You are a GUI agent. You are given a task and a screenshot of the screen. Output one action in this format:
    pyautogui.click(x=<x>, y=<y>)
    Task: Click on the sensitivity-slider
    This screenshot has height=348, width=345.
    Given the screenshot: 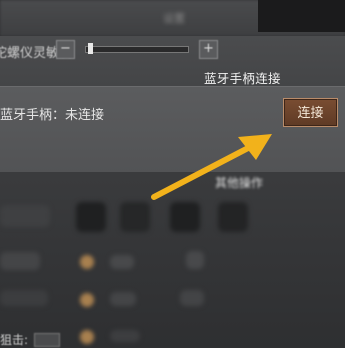 What is the action you would take?
    pyautogui.click(x=137, y=49)
    